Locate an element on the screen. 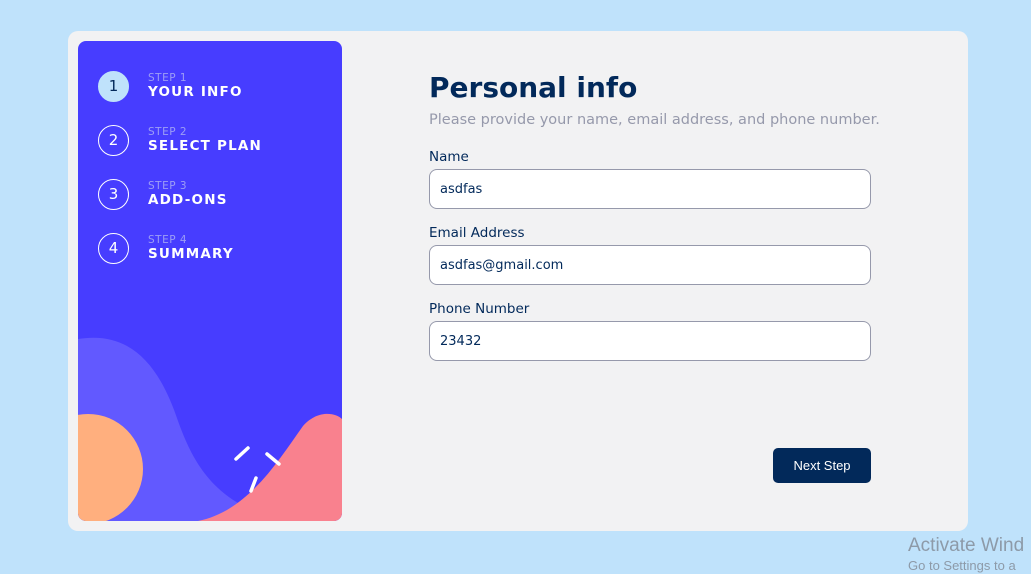 This screenshot has width=1031, height=574. step-select-plan: 2 STEP 2 SELECT PLAN is located at coordinates (180, 140).